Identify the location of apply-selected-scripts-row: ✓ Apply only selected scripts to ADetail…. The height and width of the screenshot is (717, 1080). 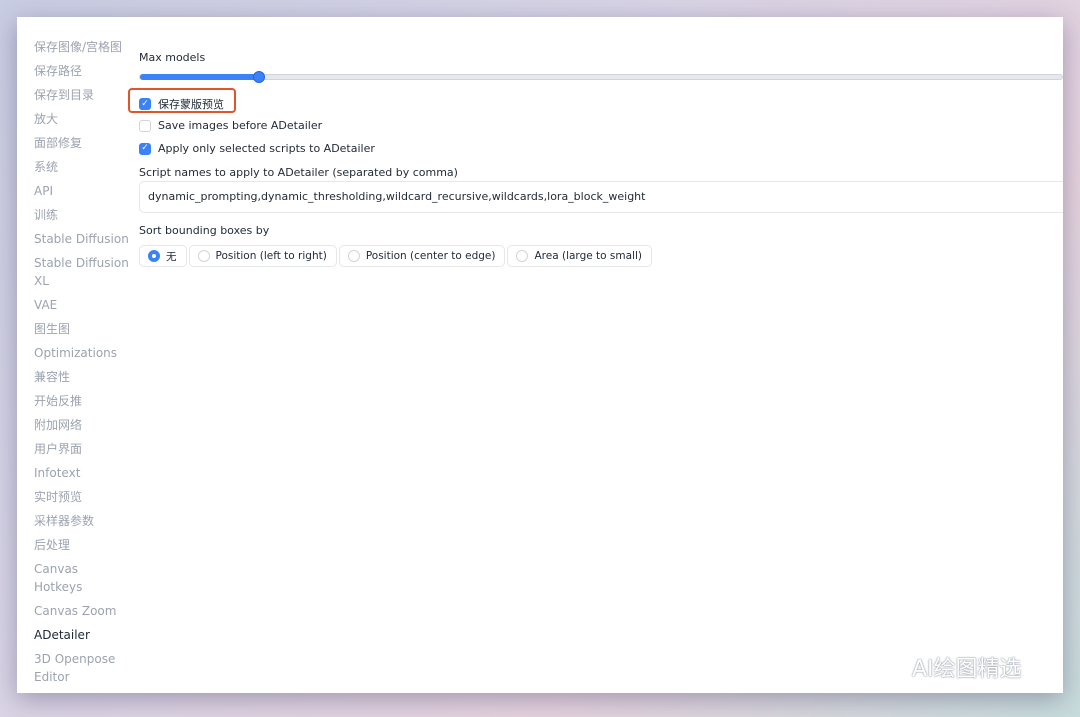
(257, 148).